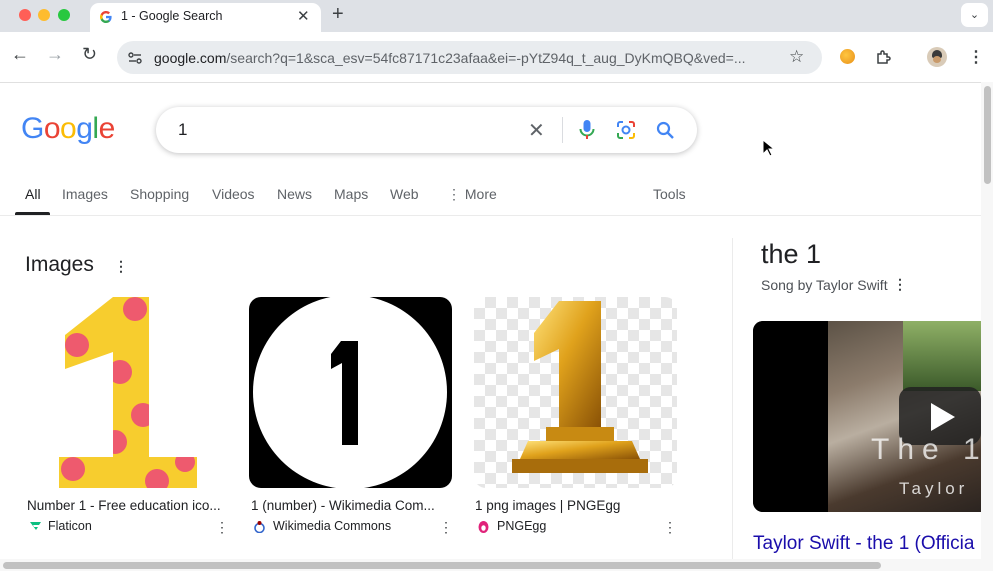 The width and height of the screenshot is (993, 571). I want to click on video-result-link: Taylor Swift - the 1 (Officia, so click(863, 544).